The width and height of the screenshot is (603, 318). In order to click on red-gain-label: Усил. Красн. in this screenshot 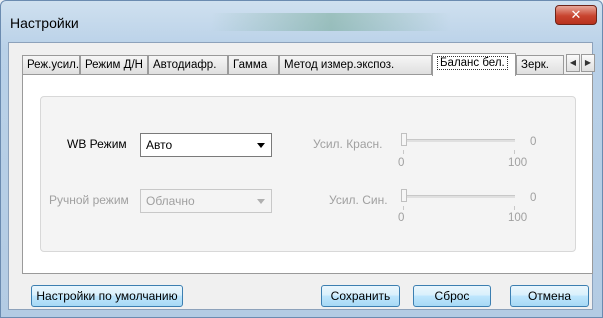, I will do `click(348, 144)`.